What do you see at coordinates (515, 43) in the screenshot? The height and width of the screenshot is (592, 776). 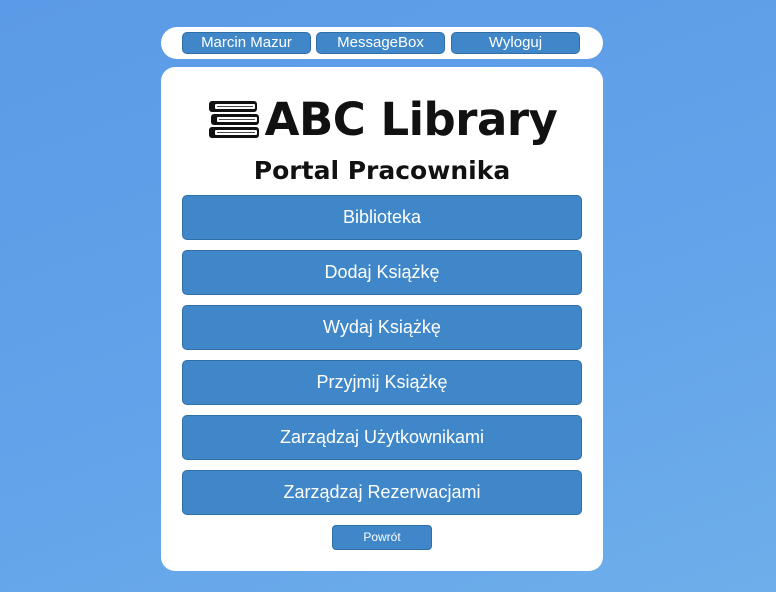 I see `logout-button: Wyloguj` at bounding box center [515, 43].